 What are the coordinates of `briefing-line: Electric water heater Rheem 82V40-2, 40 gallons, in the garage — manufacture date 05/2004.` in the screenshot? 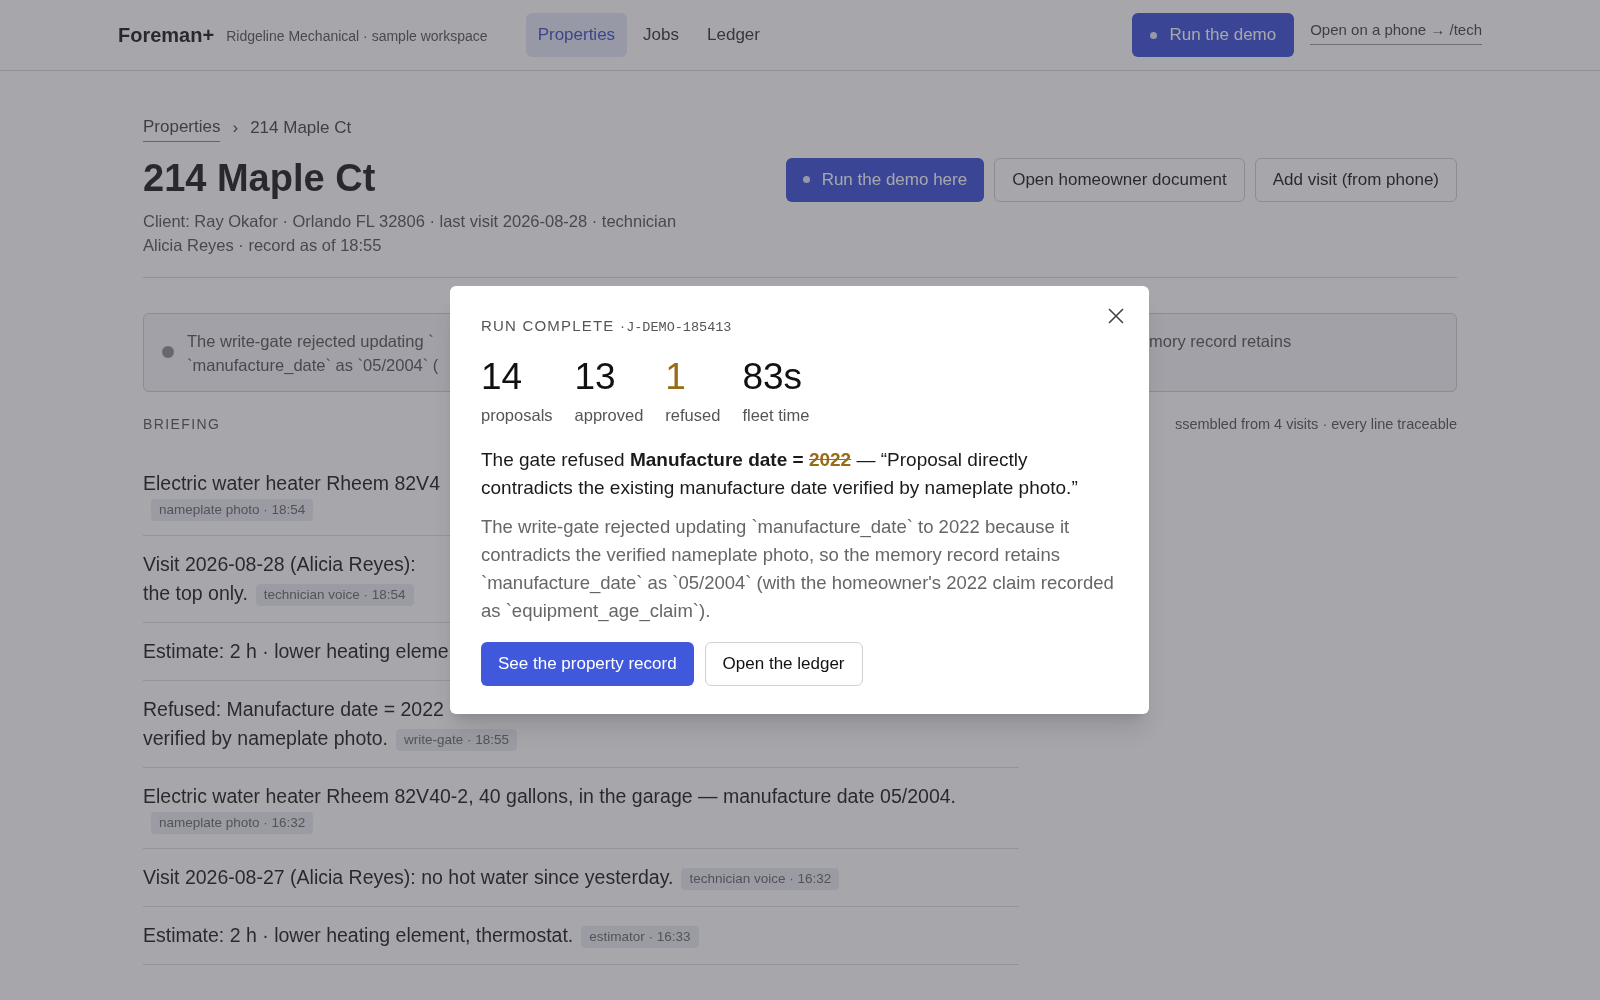 It's located at (549, 796).